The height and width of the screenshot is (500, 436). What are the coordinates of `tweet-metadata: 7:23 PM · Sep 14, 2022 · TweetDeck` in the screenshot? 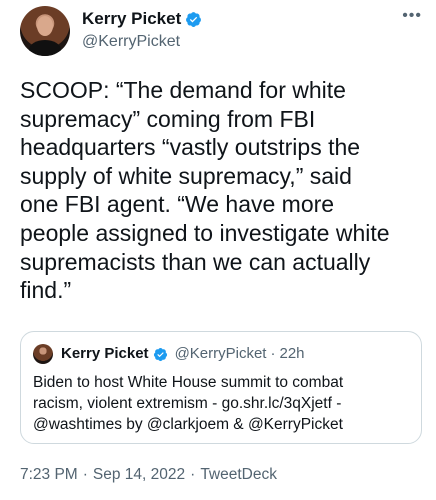 It's located at (148, 475).